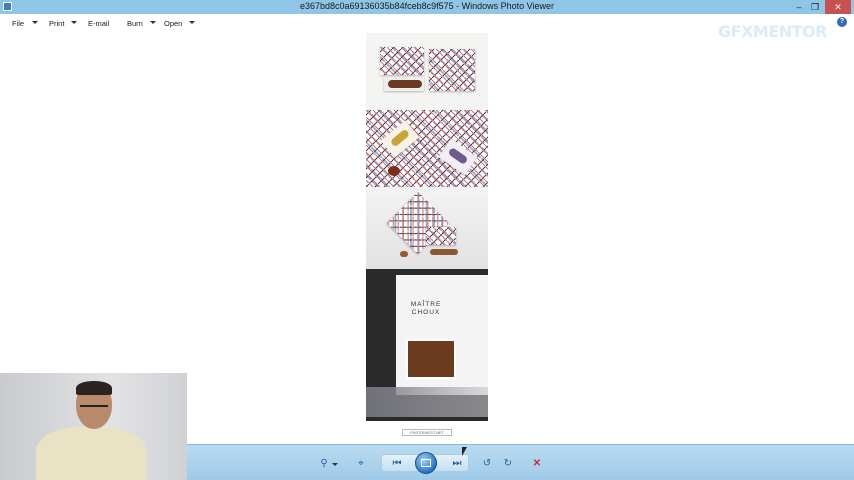  What do you see at coordinates (457, 464) in the screenshot?
I see `next-icon: ⏭` at bounding box center [457, 464].